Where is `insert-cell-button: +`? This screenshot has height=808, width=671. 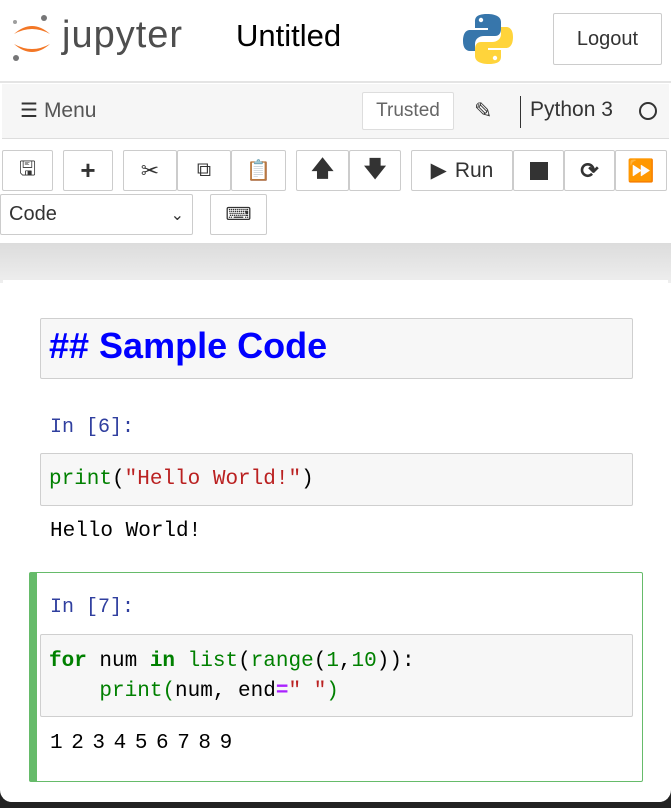
insert-cell-button: + is located at coordinates (88, 170).